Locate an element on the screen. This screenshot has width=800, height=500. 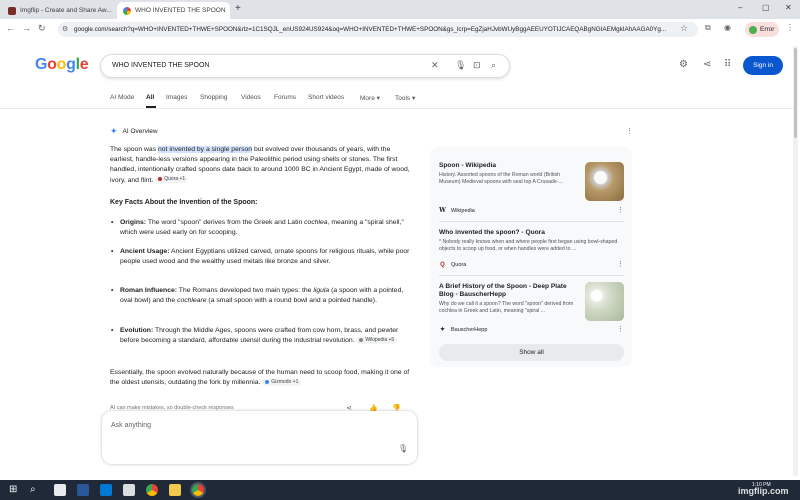
source-site: W Wikipedia is located at coordinates (457, 210).